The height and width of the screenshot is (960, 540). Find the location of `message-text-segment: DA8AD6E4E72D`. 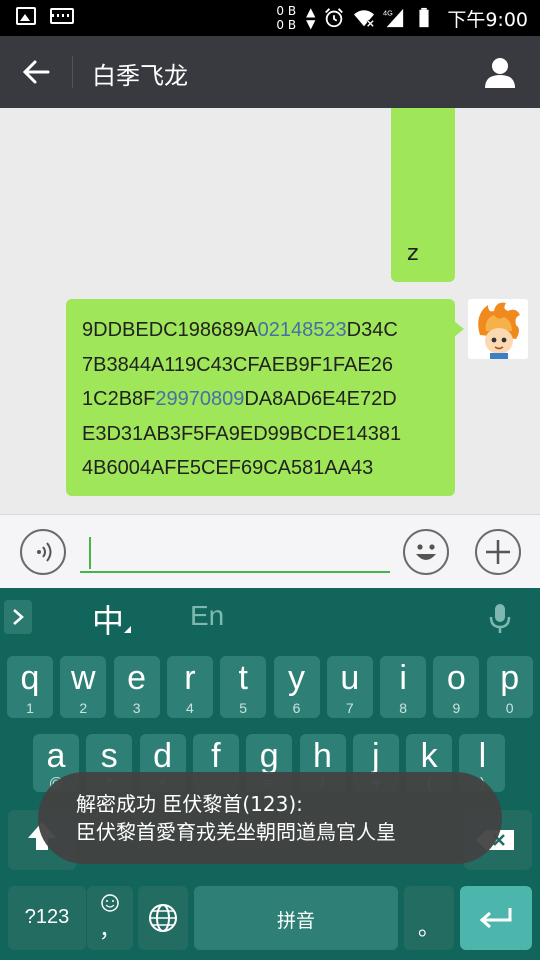

message-text-segment: DA8AD6E4E72D is located at coordinates (320, 399).